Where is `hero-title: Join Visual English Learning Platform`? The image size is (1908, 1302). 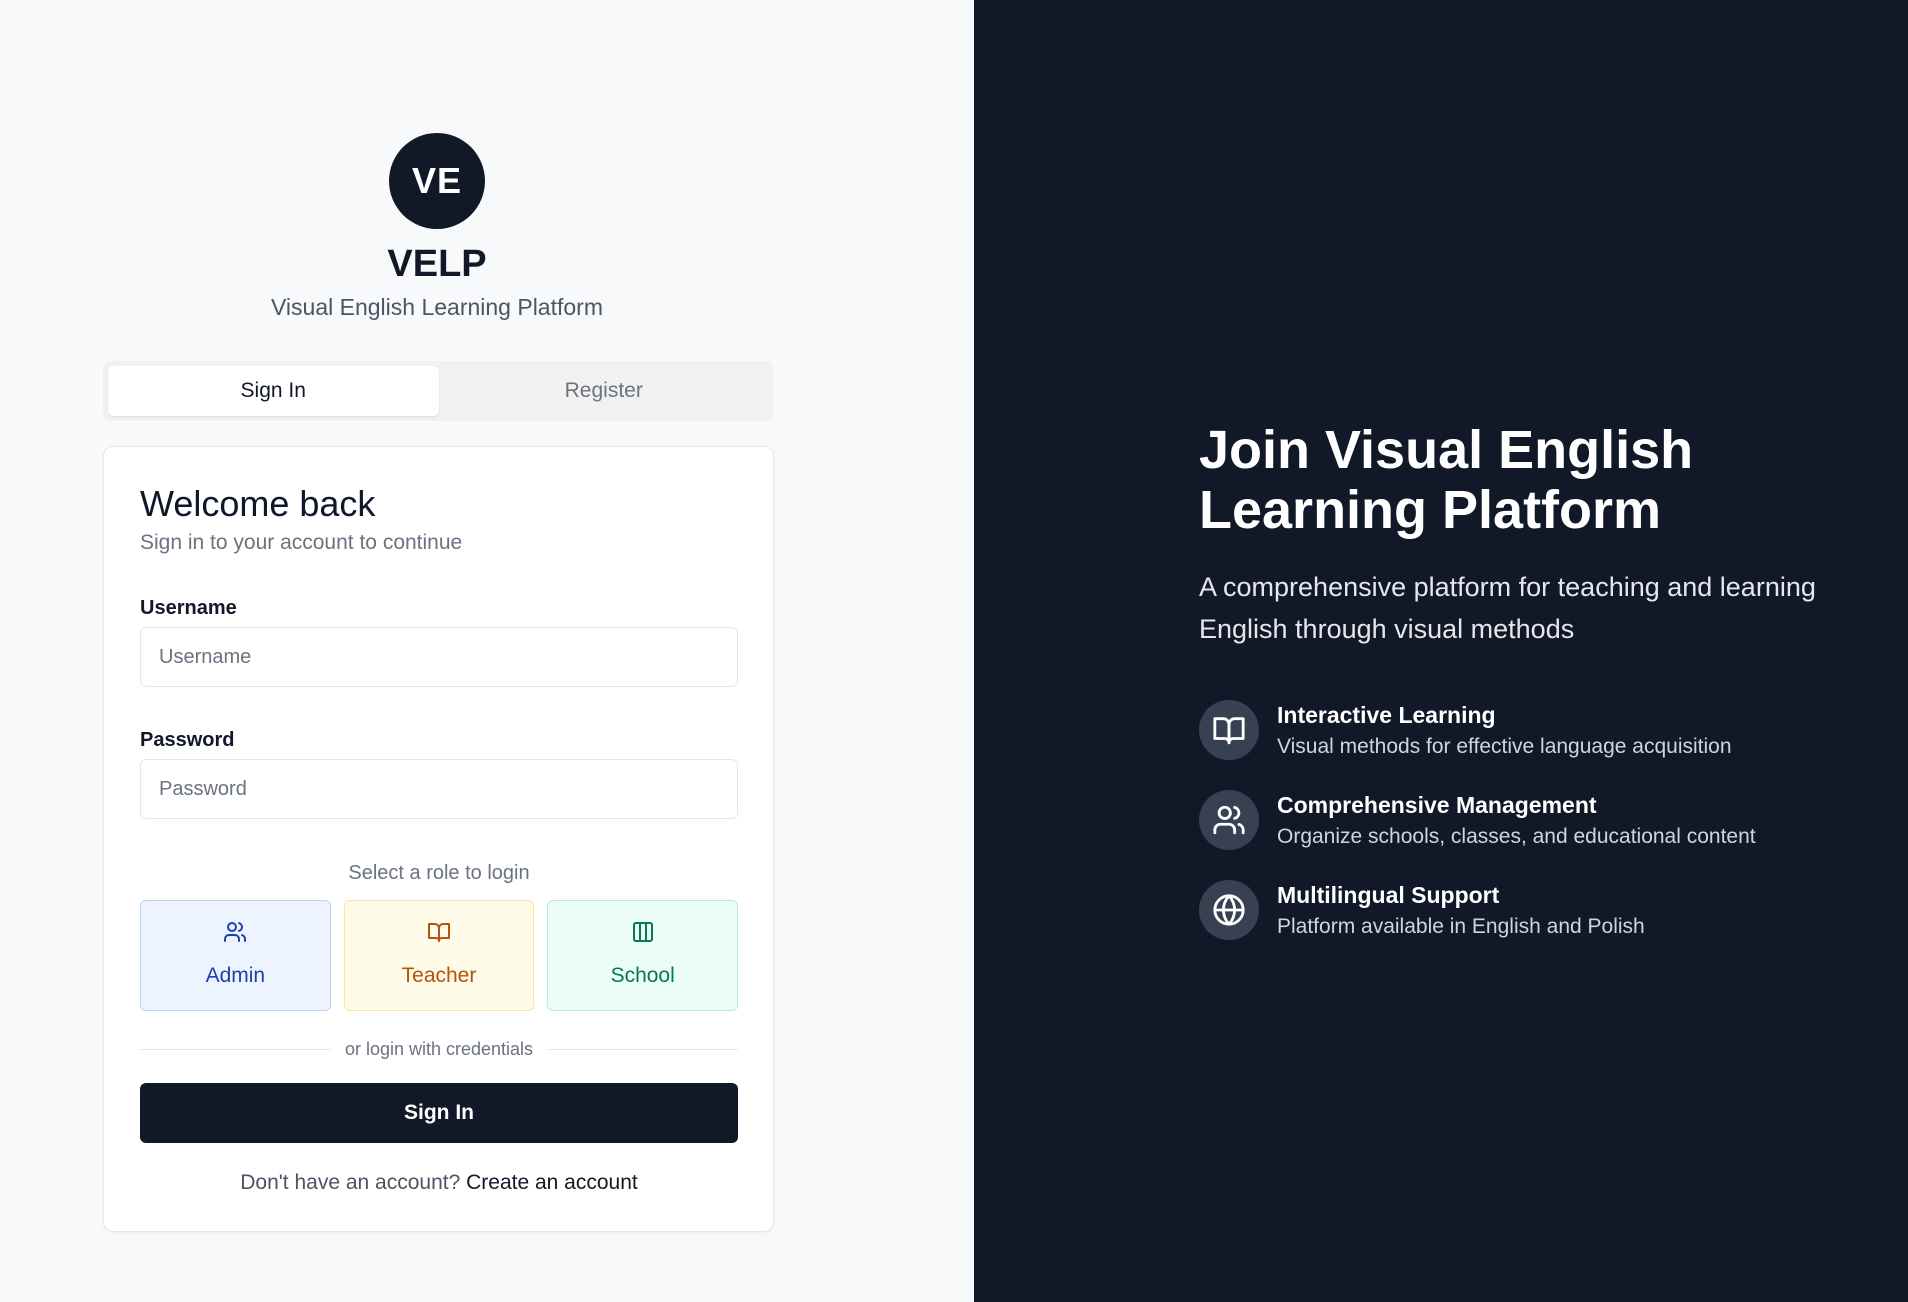
hero-title: Join Visual English Learning Platform is located at coordinates (1539, 480).